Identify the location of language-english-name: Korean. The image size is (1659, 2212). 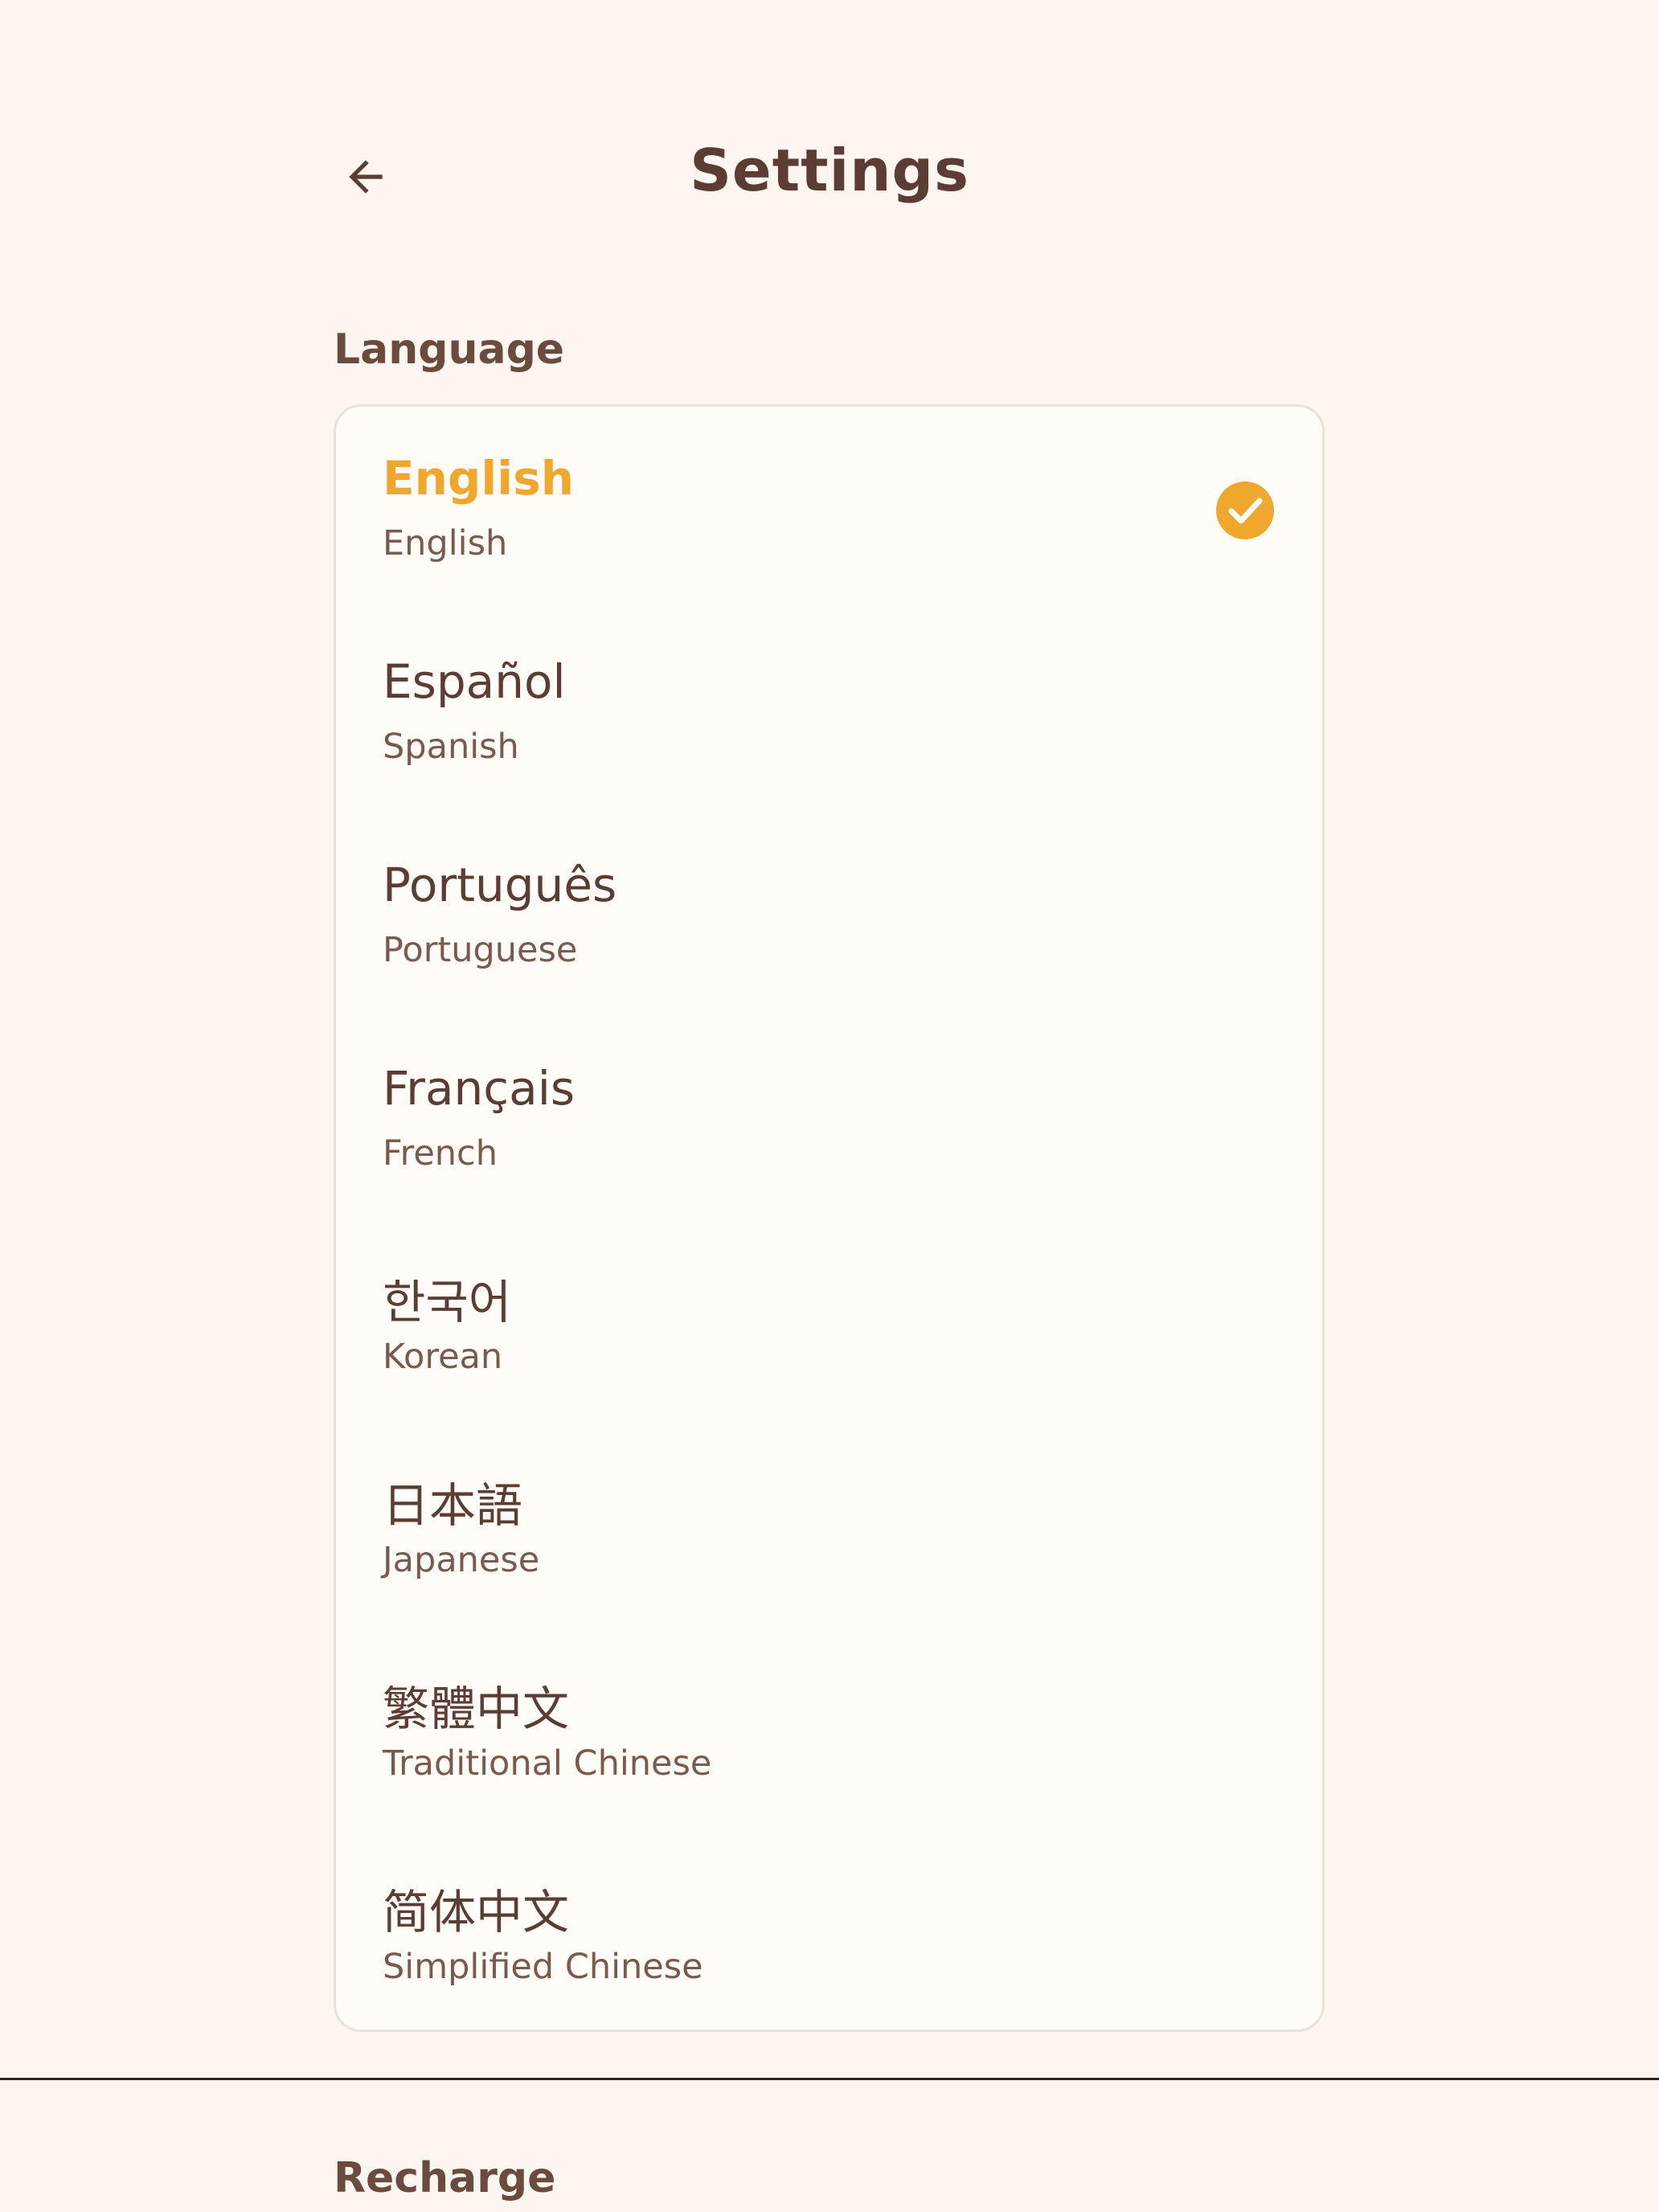
(443, 1357).